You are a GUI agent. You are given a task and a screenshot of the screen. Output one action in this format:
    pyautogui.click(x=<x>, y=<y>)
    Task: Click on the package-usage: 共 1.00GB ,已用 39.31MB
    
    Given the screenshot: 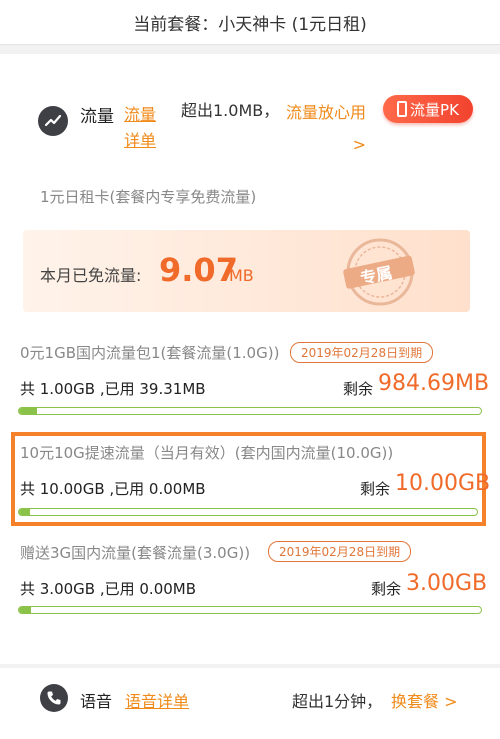 What is the action you would take?
    pyautogui.click(x=113, y=389)
    